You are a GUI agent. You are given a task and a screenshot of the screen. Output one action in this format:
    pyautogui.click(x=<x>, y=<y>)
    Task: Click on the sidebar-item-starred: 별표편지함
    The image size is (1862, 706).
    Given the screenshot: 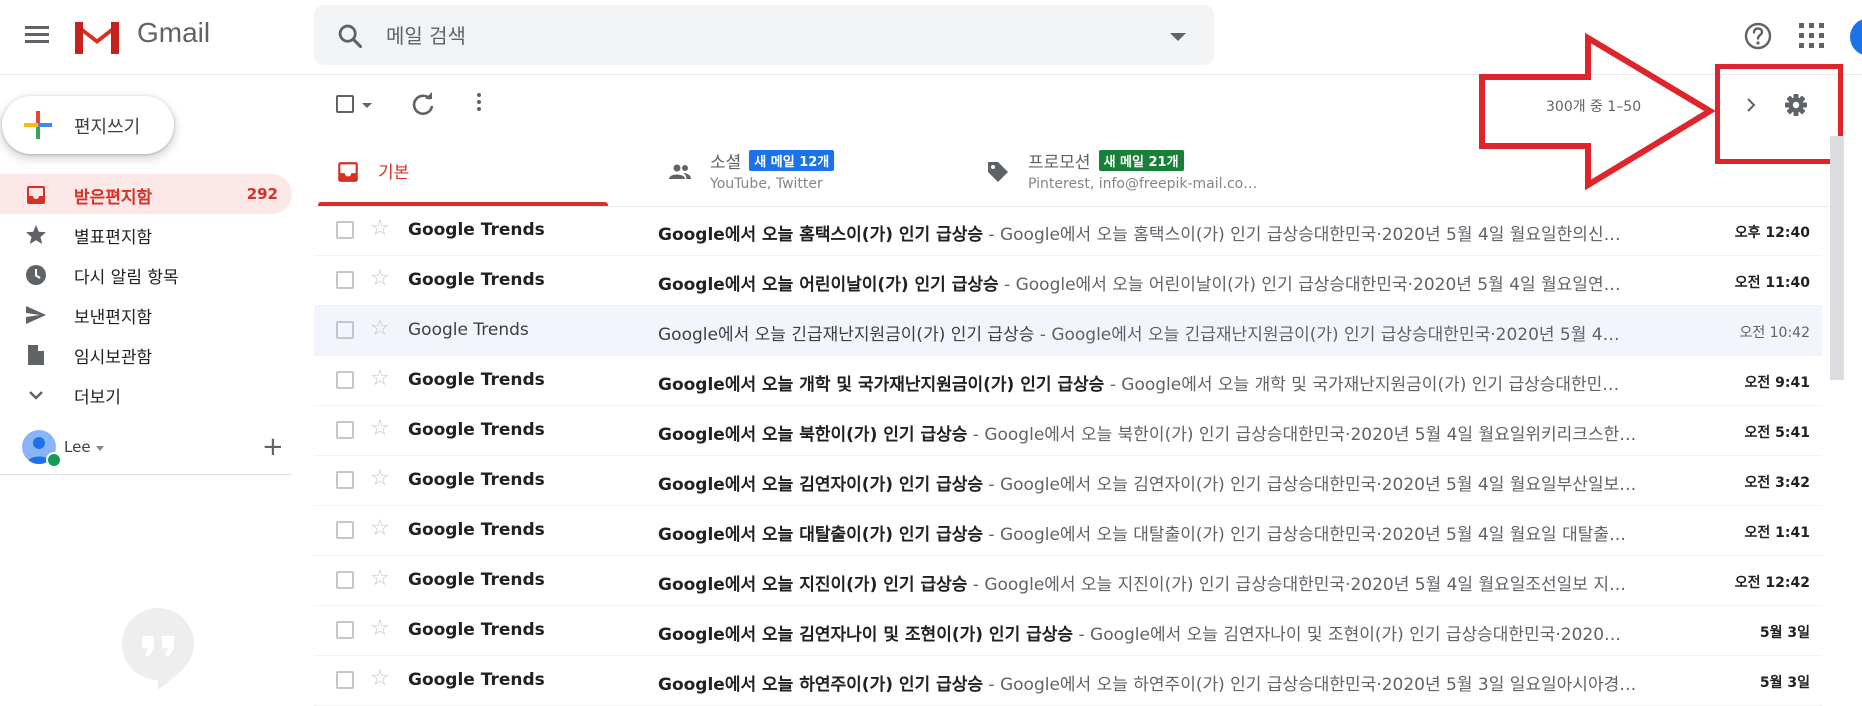 What is the action you would take?
    pyautogui.click(x=146, y=234)
    